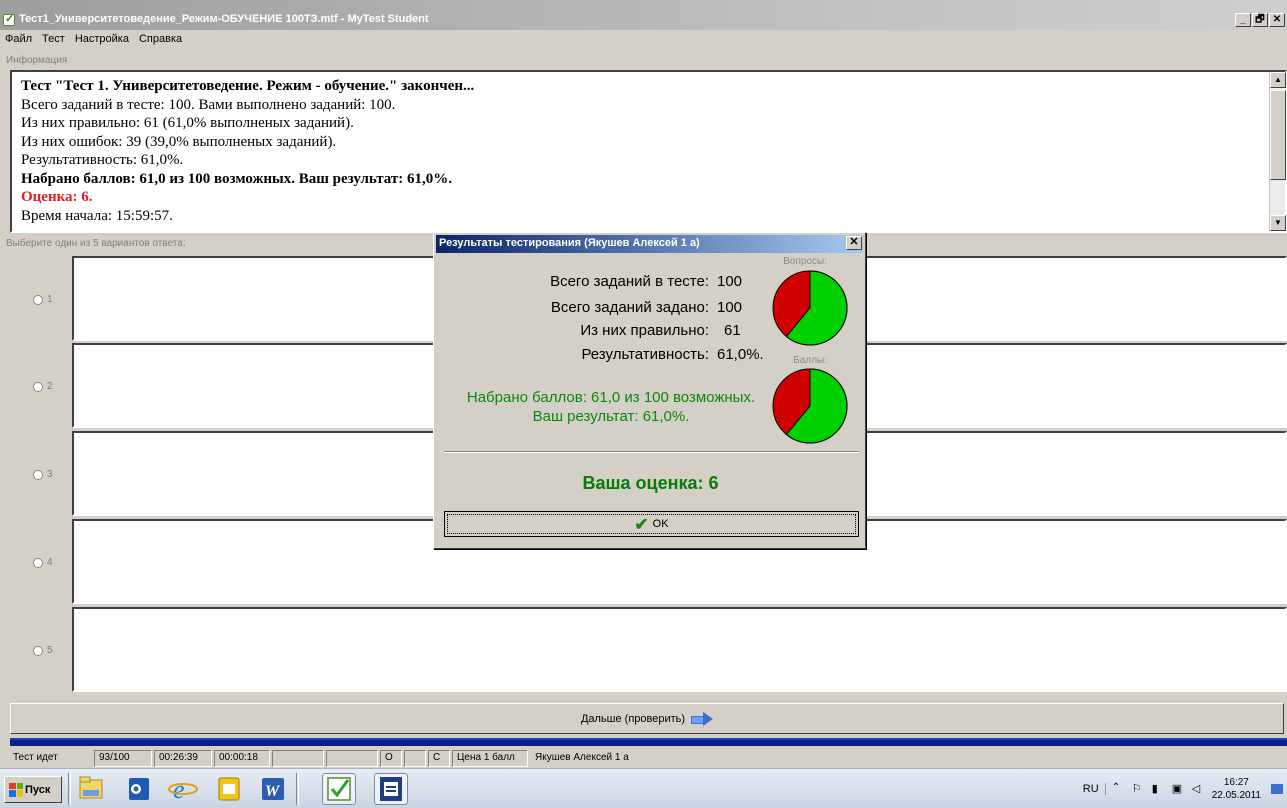  I want to click on next-button-label: Дальше (проверить), so click(633, 718).